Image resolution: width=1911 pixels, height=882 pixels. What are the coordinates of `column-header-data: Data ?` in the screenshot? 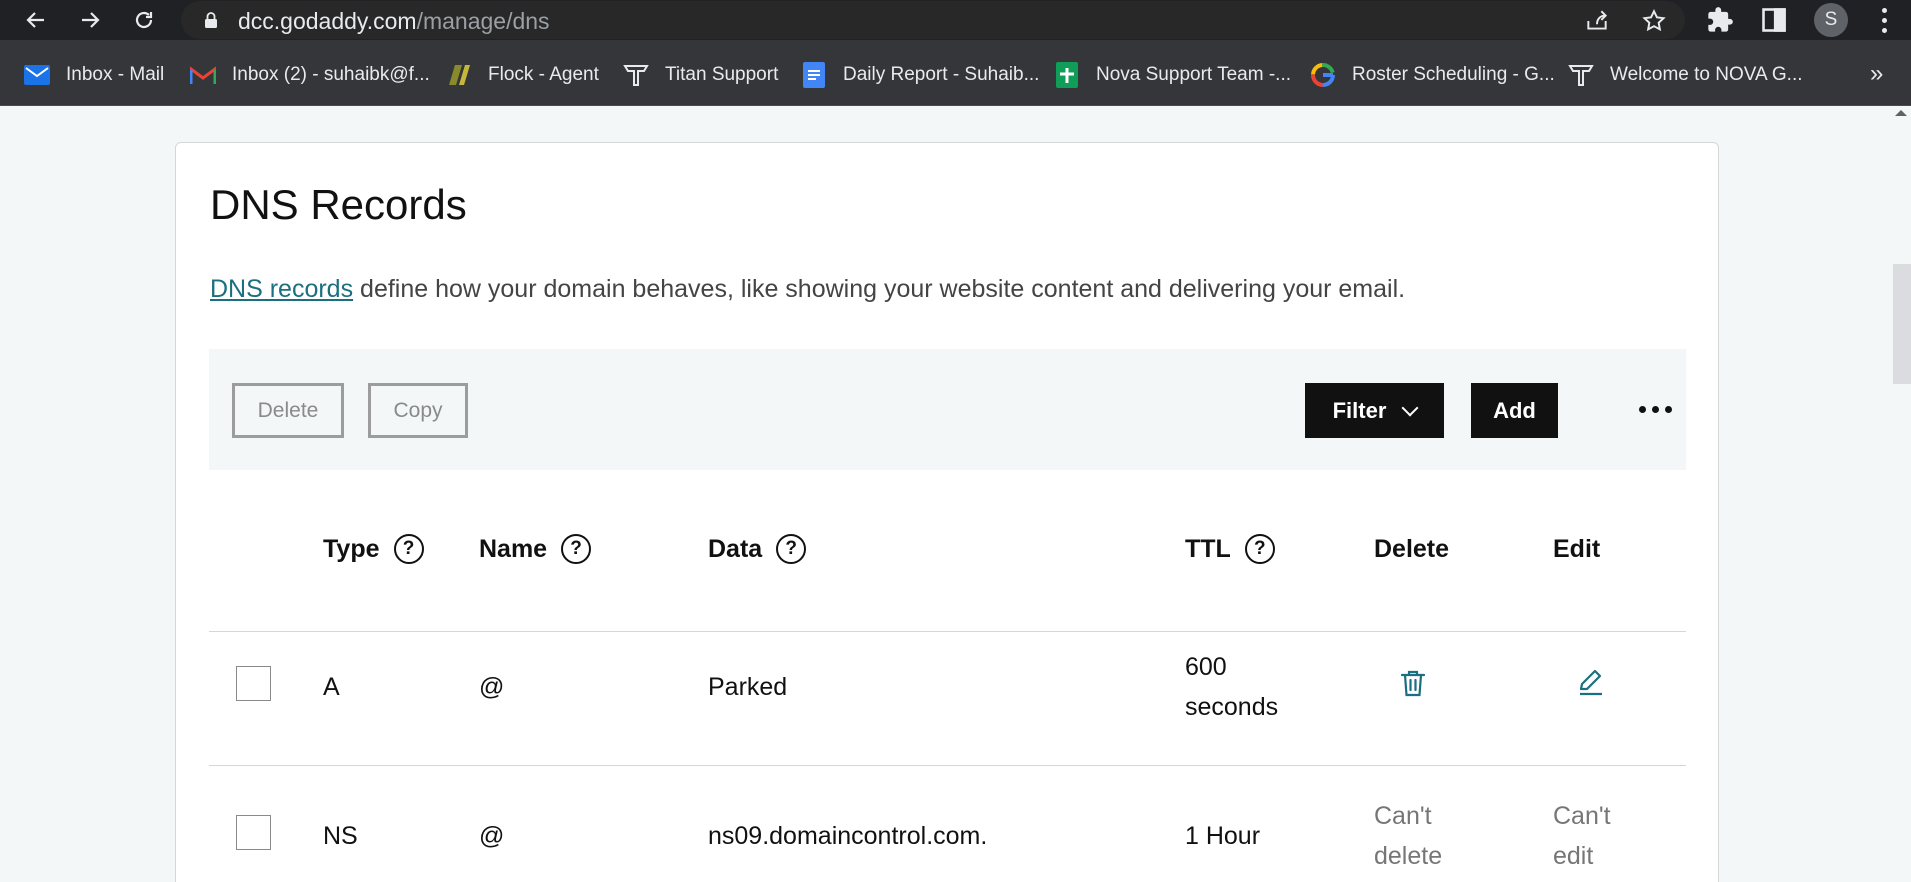 It's located at (757, 549).